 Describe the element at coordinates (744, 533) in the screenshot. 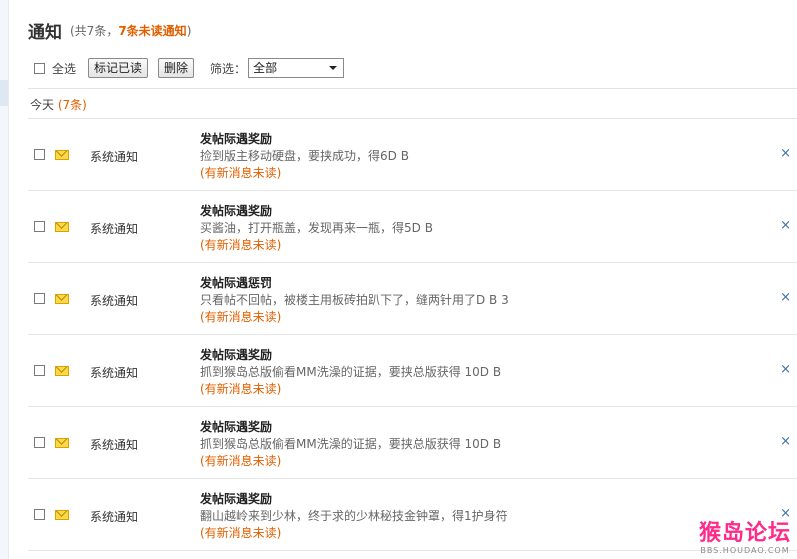

I see `watermark-logo: 猴岛论坛` at that location.